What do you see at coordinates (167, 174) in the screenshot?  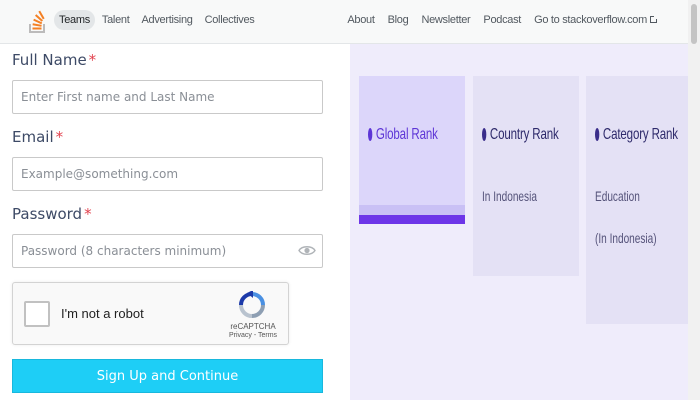 I see `email-input` at bounding box center [167, 174].